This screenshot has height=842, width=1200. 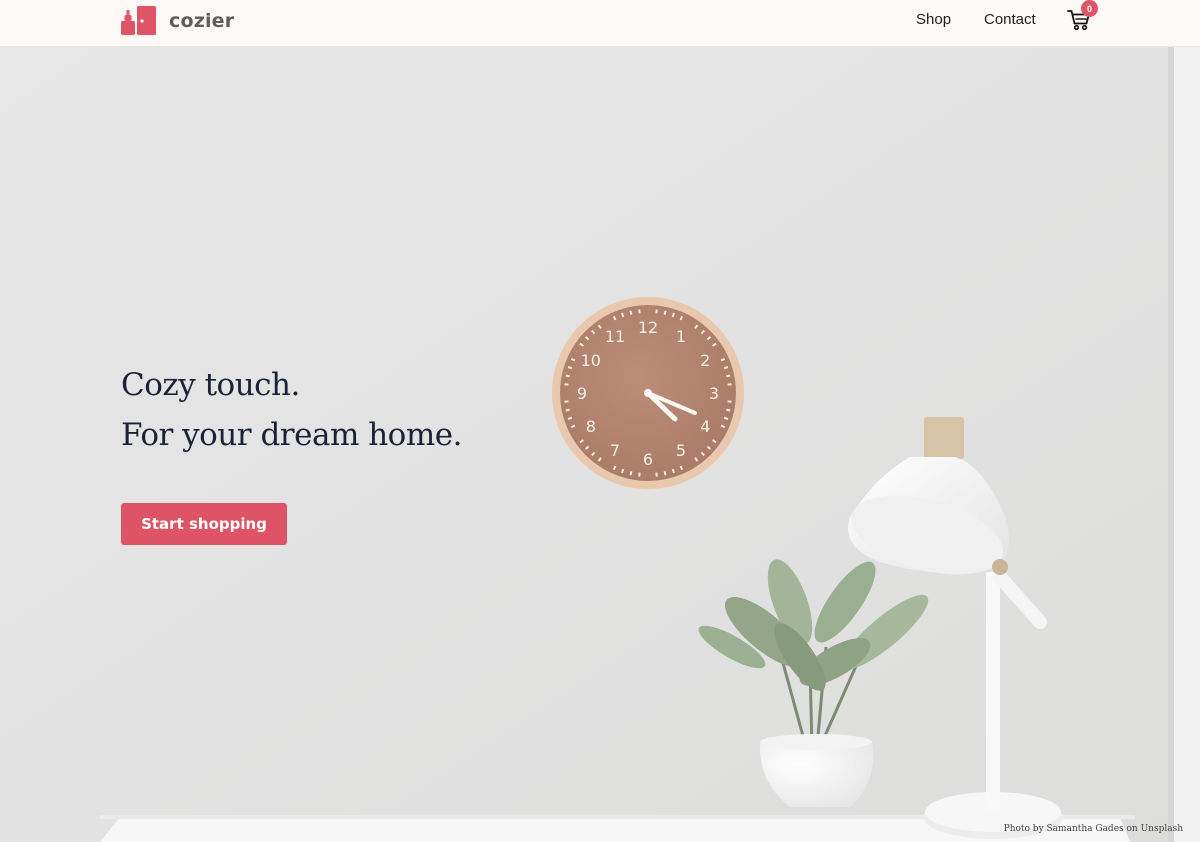 What do you see at coordinates (291, 410) in the screenshot?
I see `hero-headline: Cozy touch. For your dream home.` at bounding box center [291, 410].